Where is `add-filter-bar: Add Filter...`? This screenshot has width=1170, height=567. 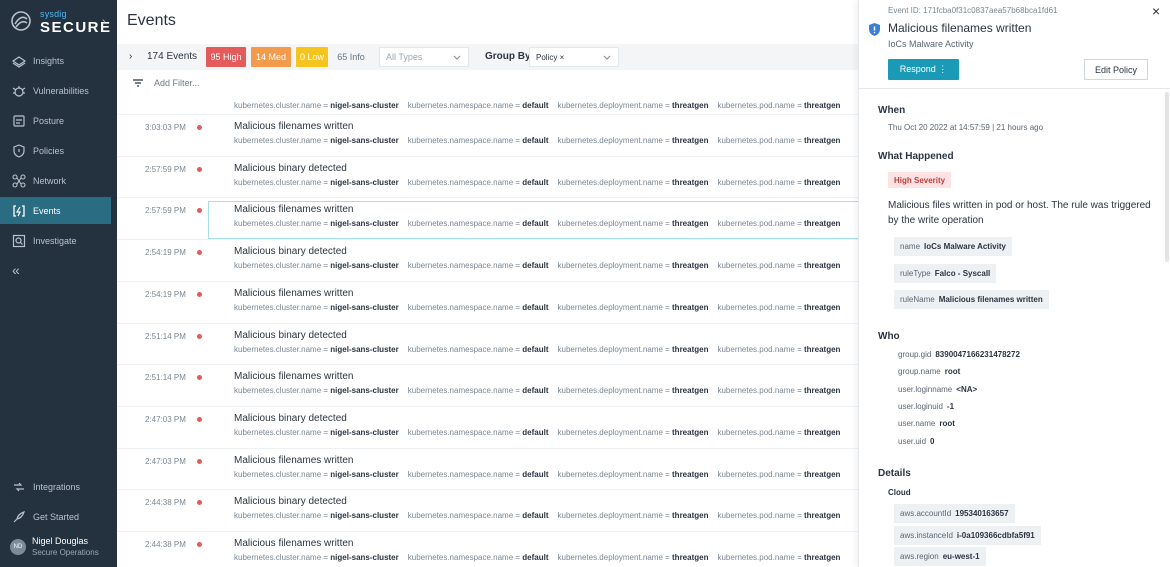 add-filter-bar: Add Filter... is located at coordinates (487, 83).